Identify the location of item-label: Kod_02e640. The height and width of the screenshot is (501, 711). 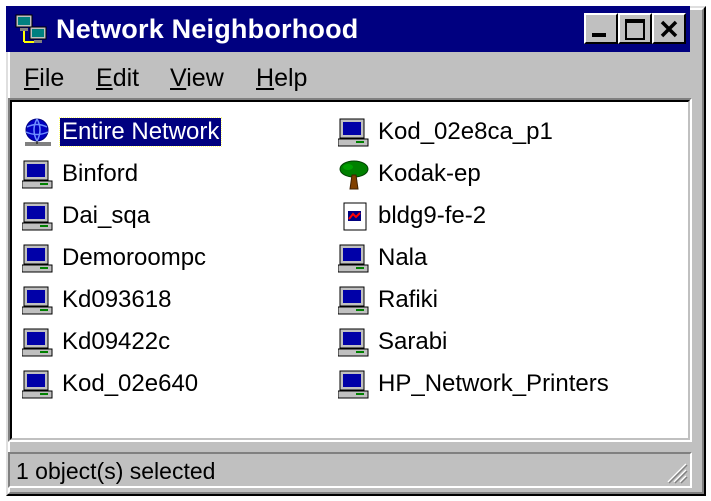
(130, 383).